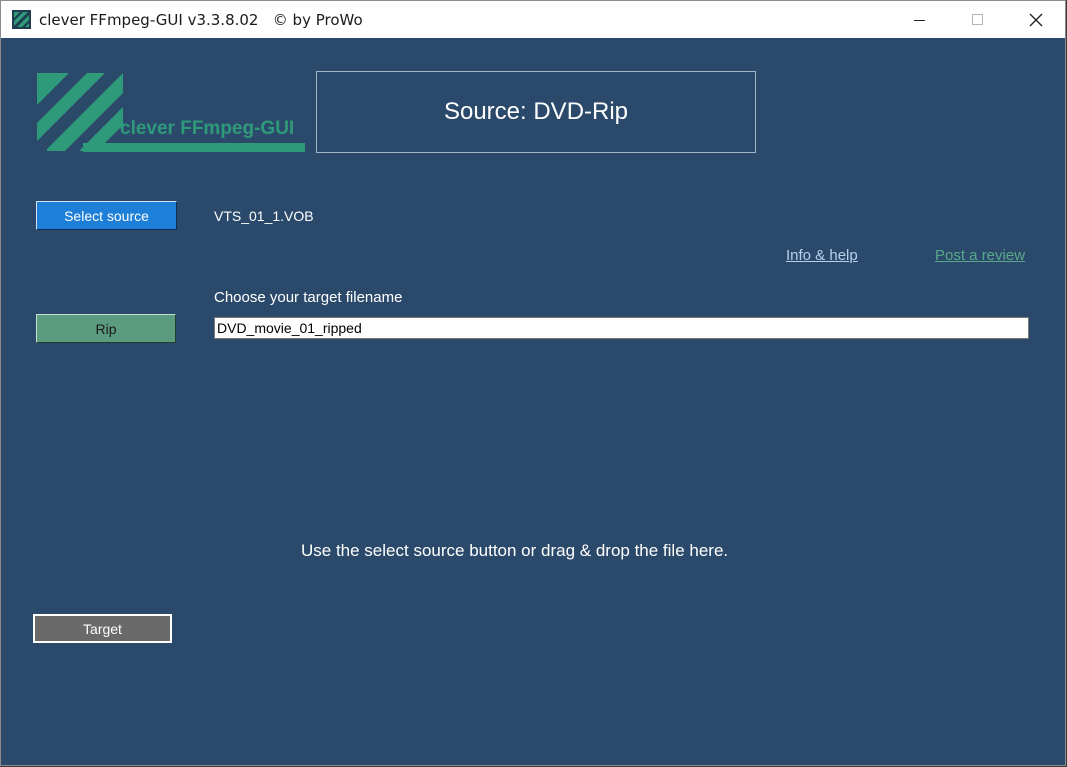 This screenshot has height=767, width=1067. Describe the element at coordinates (980, 255) in the screenshot. I see `post-review-link: Post a review` at that location.